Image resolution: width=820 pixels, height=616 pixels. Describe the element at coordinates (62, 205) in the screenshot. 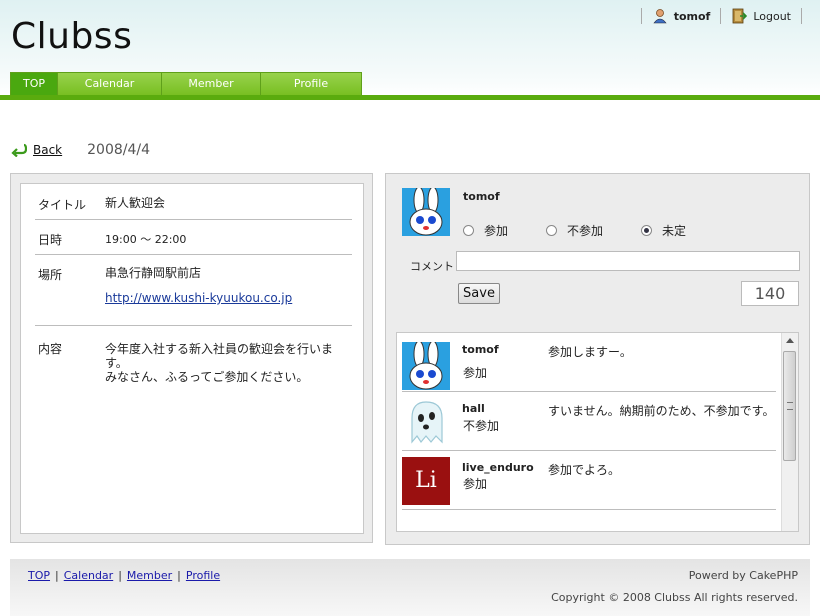

I see `event-title-label: タイトル` at that location.